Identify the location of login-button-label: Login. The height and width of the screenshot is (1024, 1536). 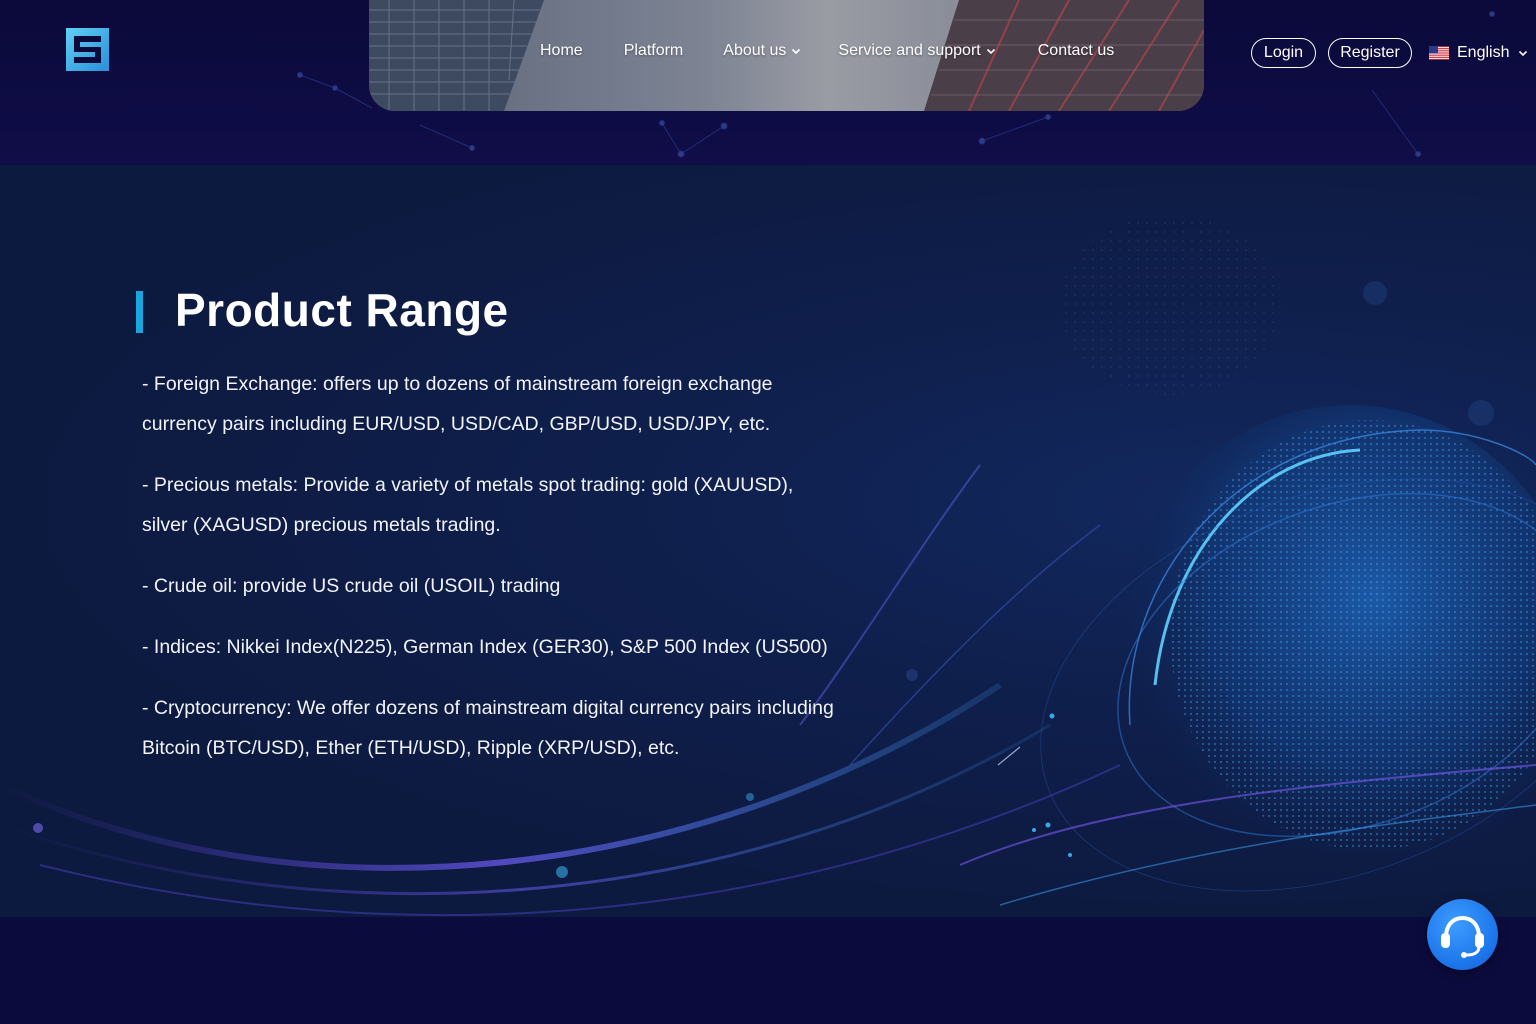
(1283, 52).